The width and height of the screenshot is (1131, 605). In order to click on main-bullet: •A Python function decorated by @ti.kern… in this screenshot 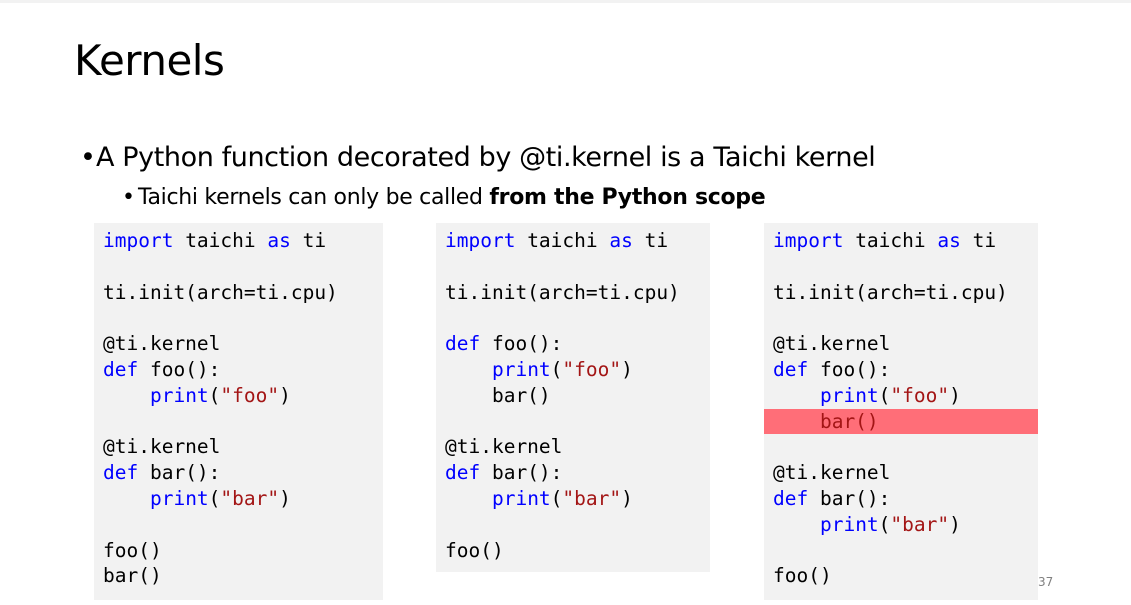, I will do `click(478, 158)`.